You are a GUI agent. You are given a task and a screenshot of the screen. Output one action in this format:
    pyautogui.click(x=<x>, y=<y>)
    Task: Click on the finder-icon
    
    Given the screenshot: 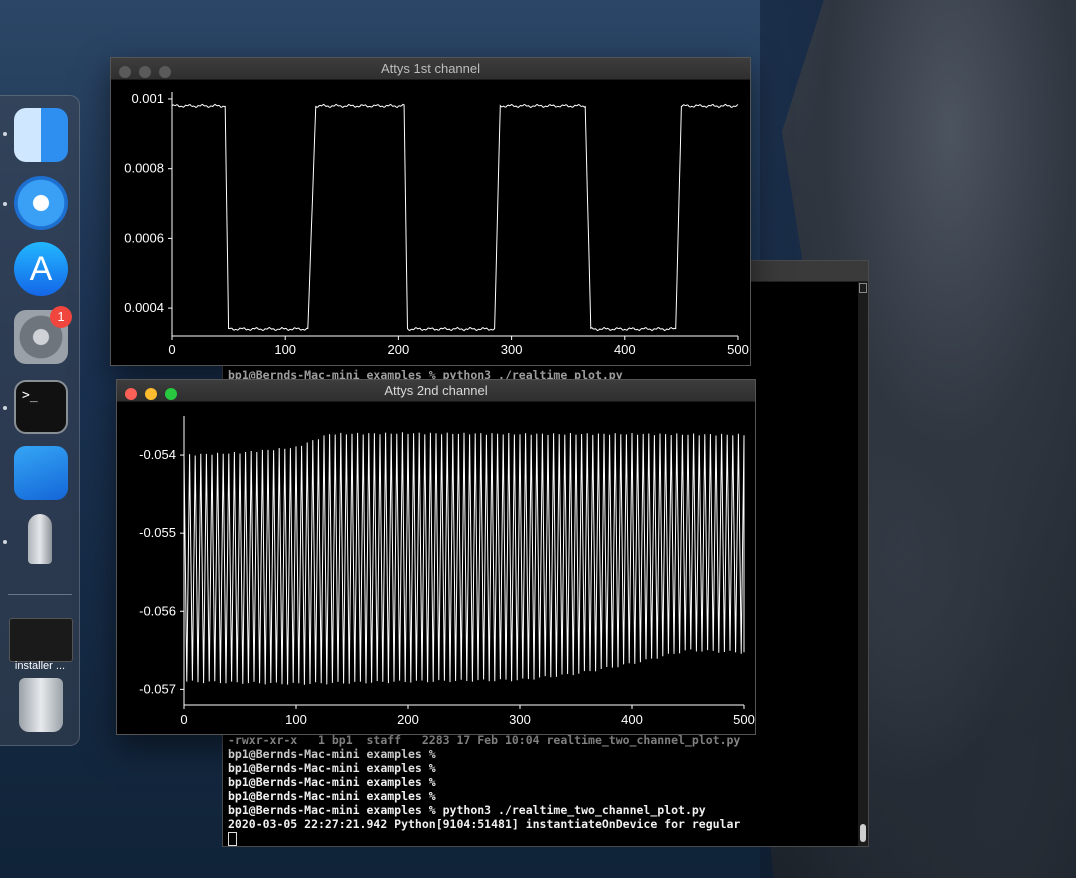 What is the action you would take?
    pyautogui.click(x=41, y=135)
    